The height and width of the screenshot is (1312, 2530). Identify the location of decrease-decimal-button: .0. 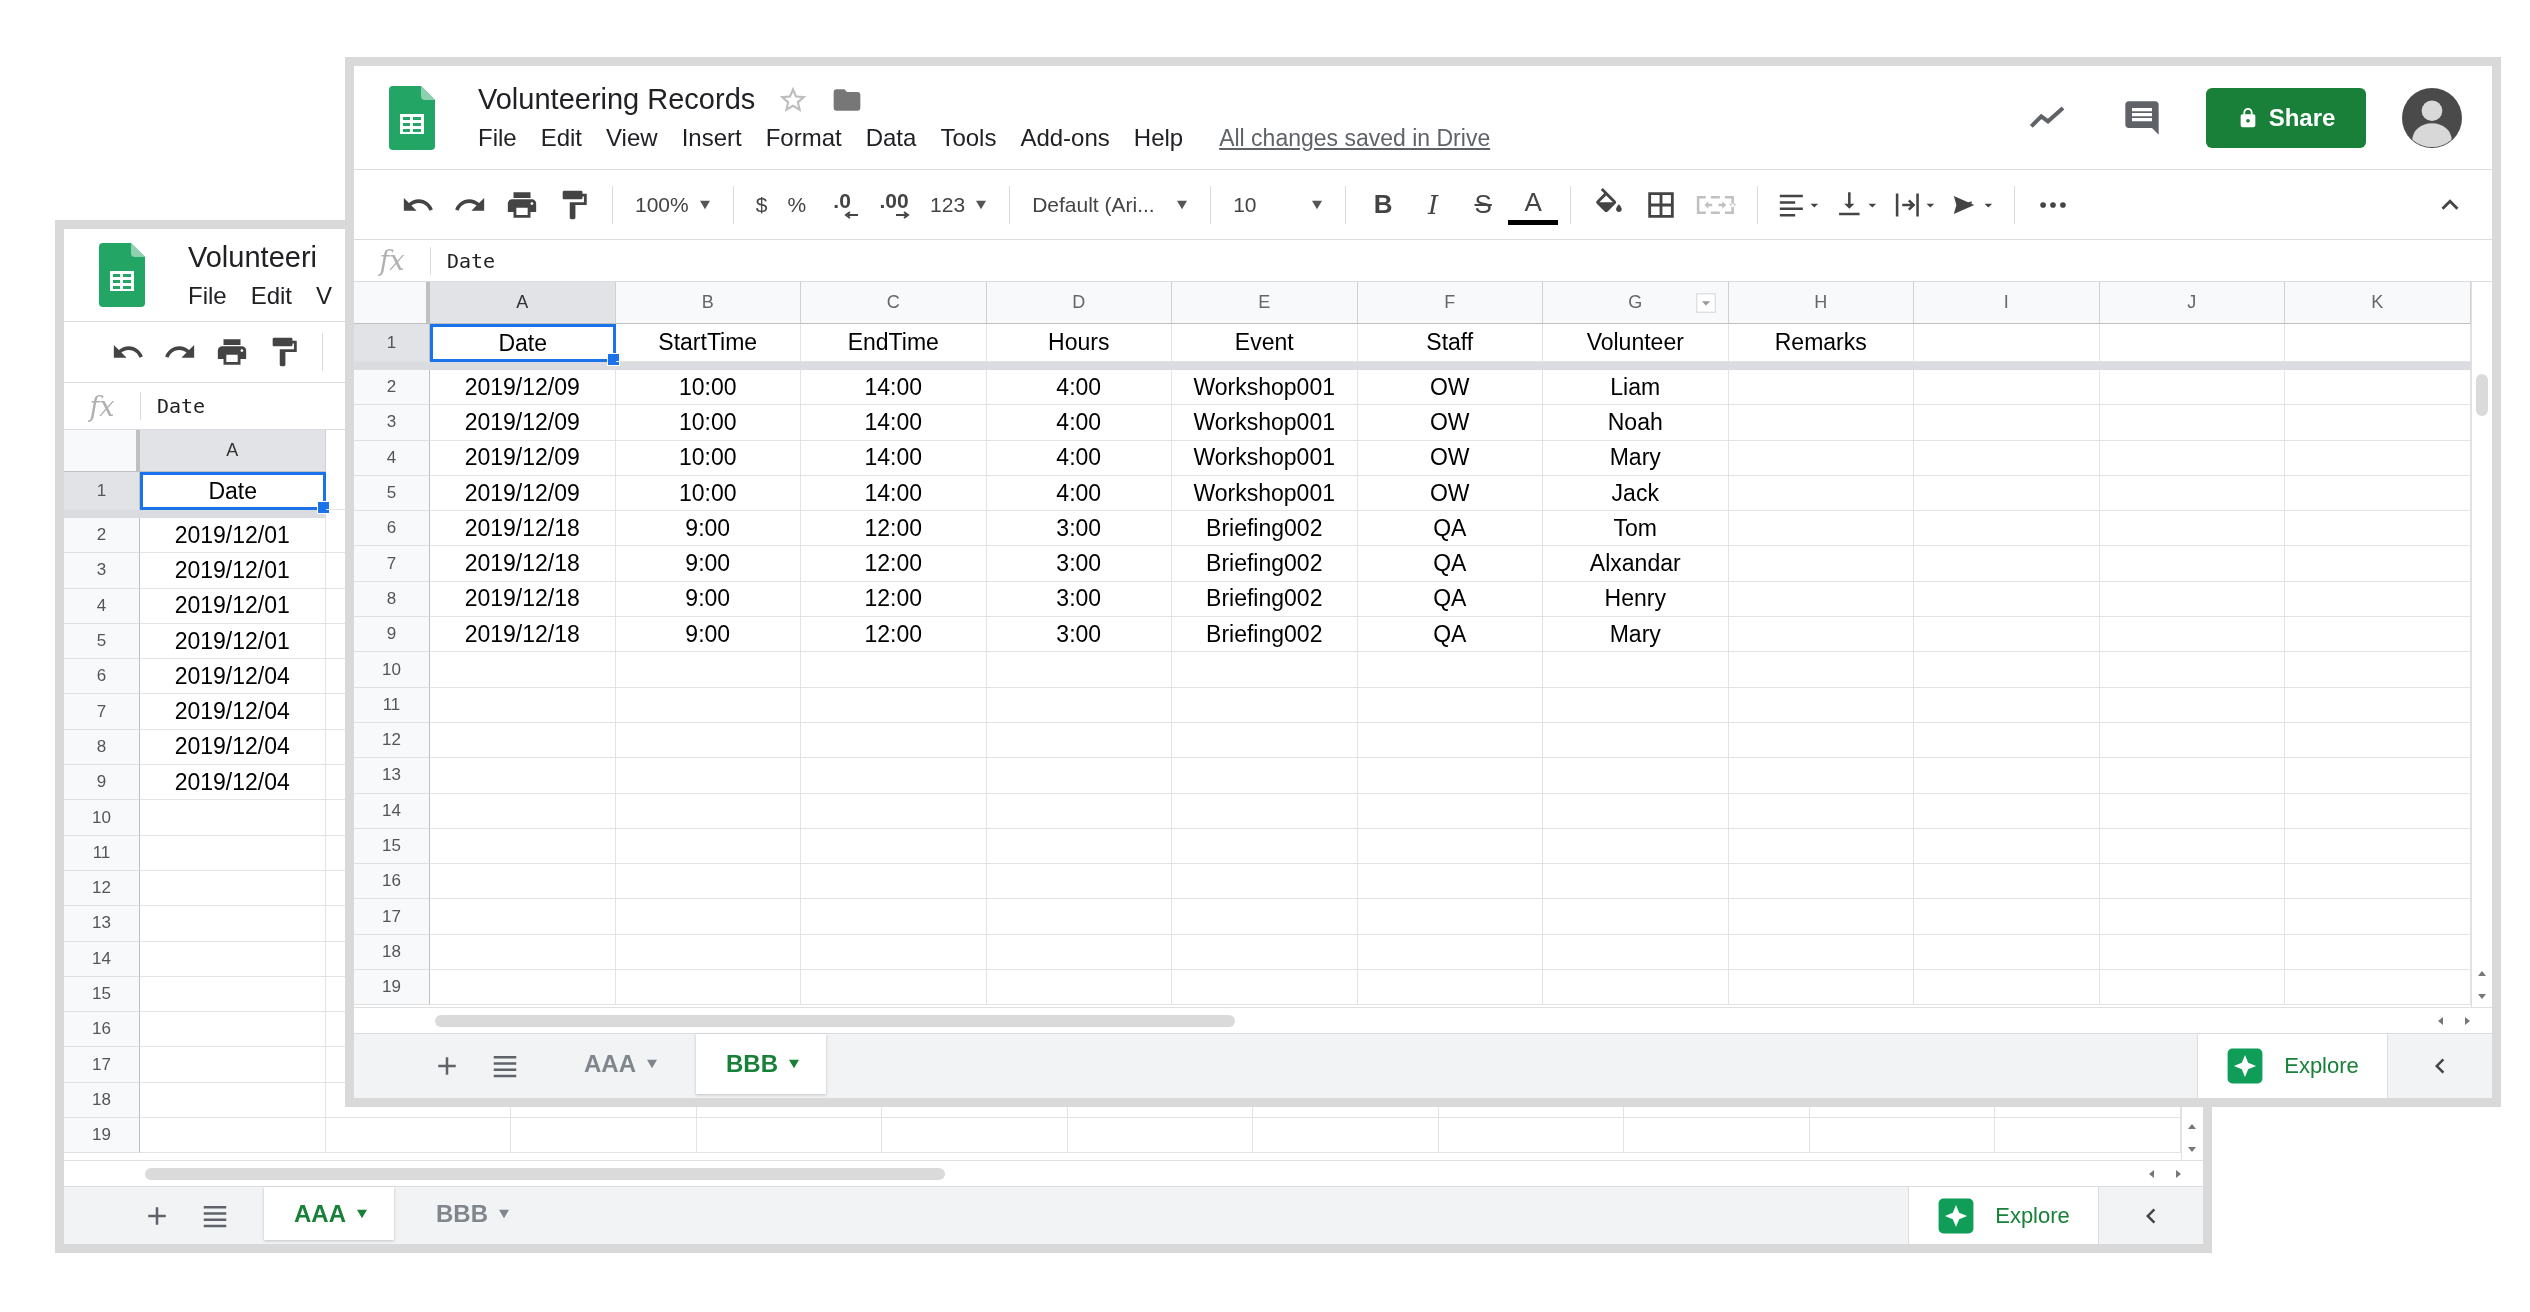
(842, 204).